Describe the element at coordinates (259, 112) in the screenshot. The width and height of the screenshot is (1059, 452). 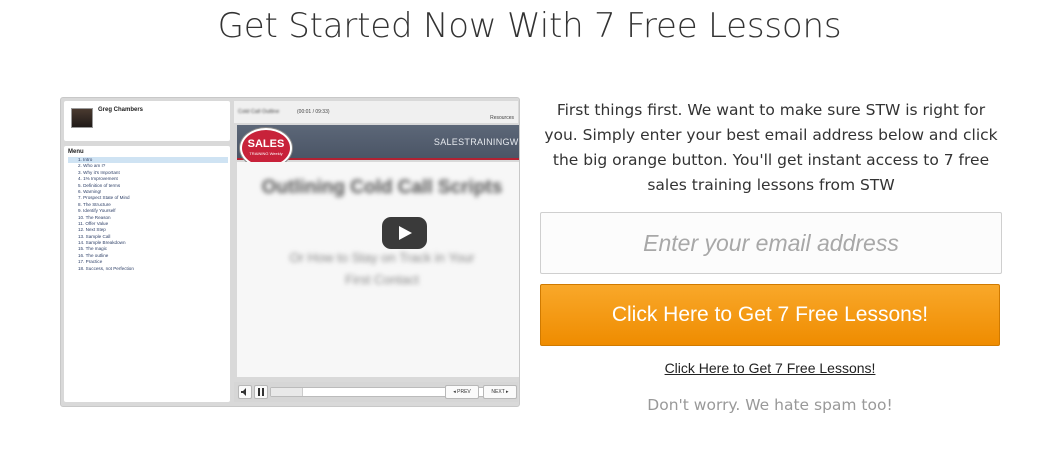
I see `lesson-title: Cold Call Outline` at that location.